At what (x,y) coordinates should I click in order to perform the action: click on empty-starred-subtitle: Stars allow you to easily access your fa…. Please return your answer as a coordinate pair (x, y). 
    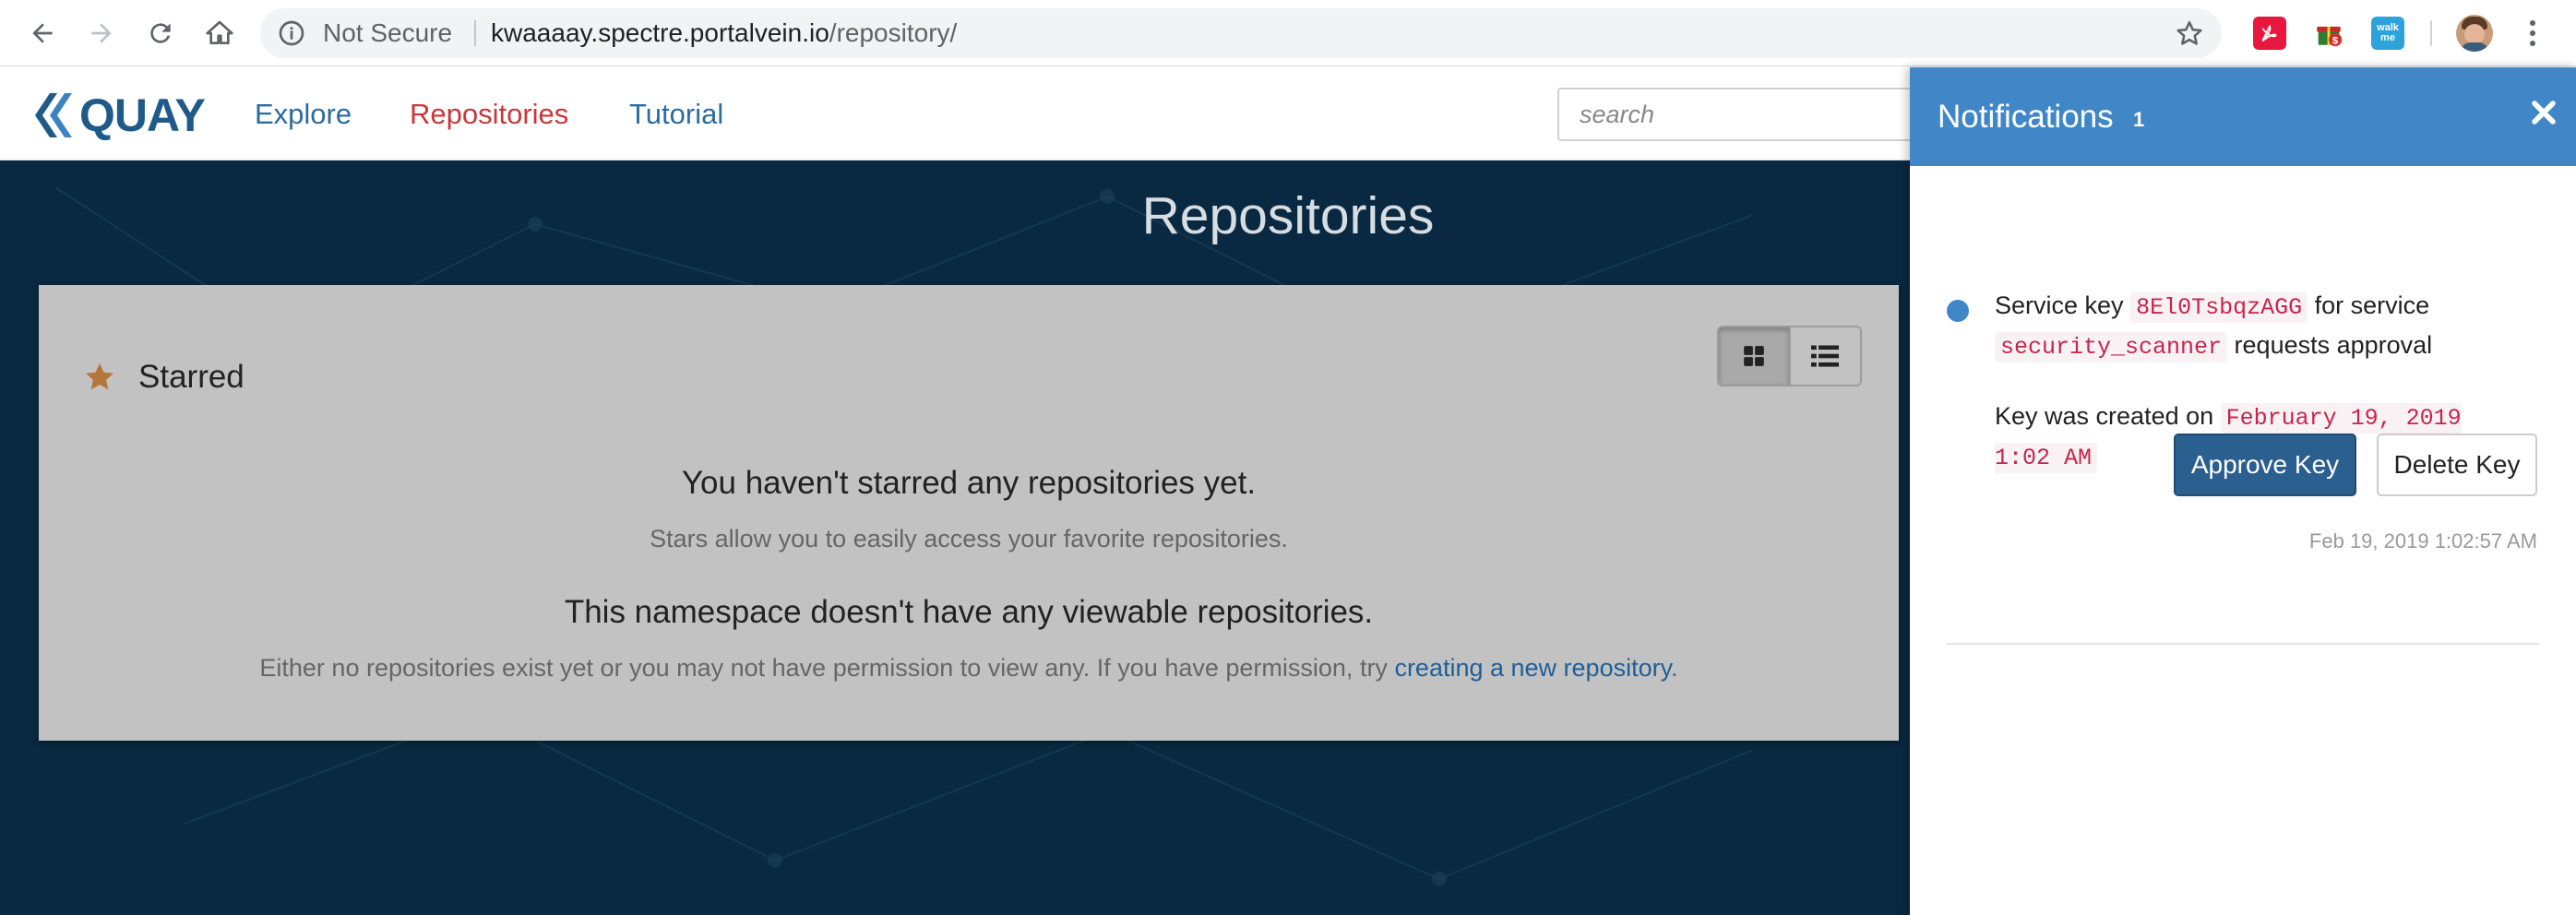
    Looking at the image, I should click on (969, 539).